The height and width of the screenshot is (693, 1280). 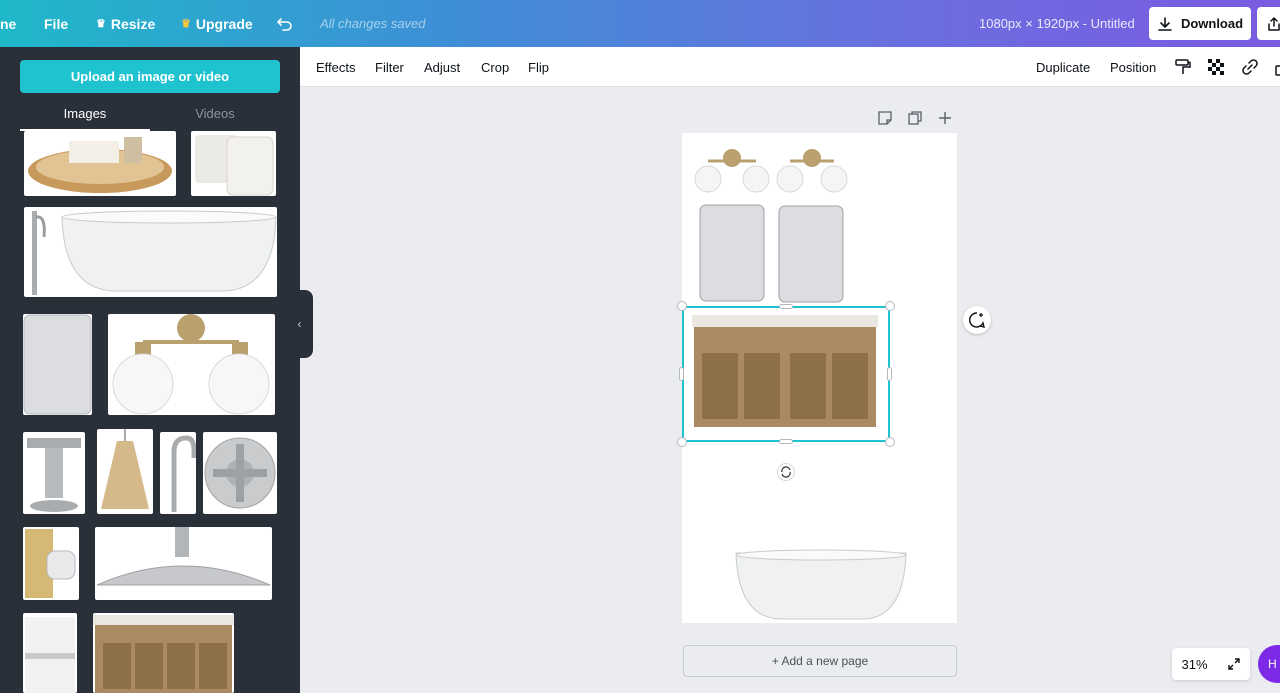 I want to click on add-new-page-button: + Add a new page, so click(x=820, y=661).